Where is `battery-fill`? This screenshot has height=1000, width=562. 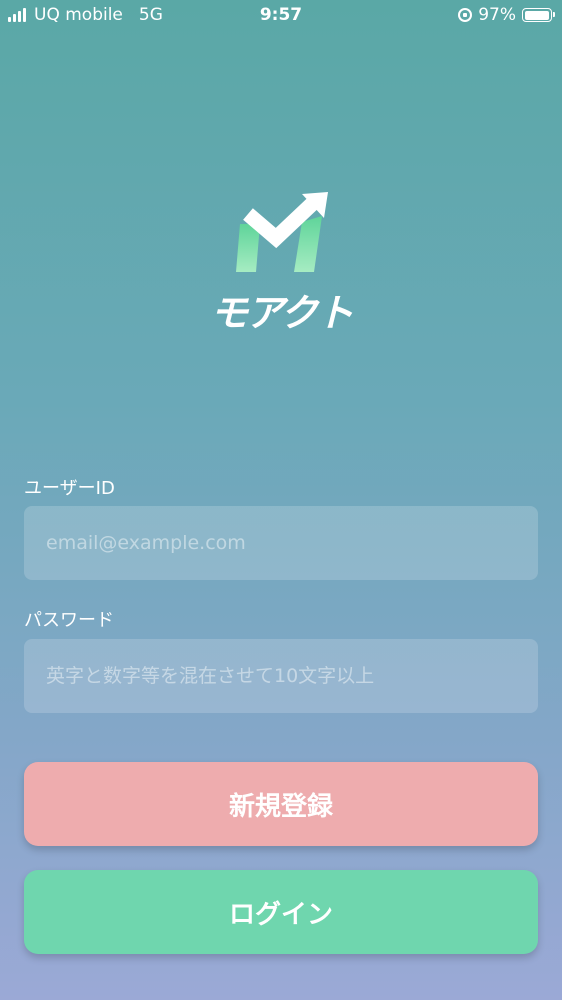 battery-fill is located at coordinates (536, 15).